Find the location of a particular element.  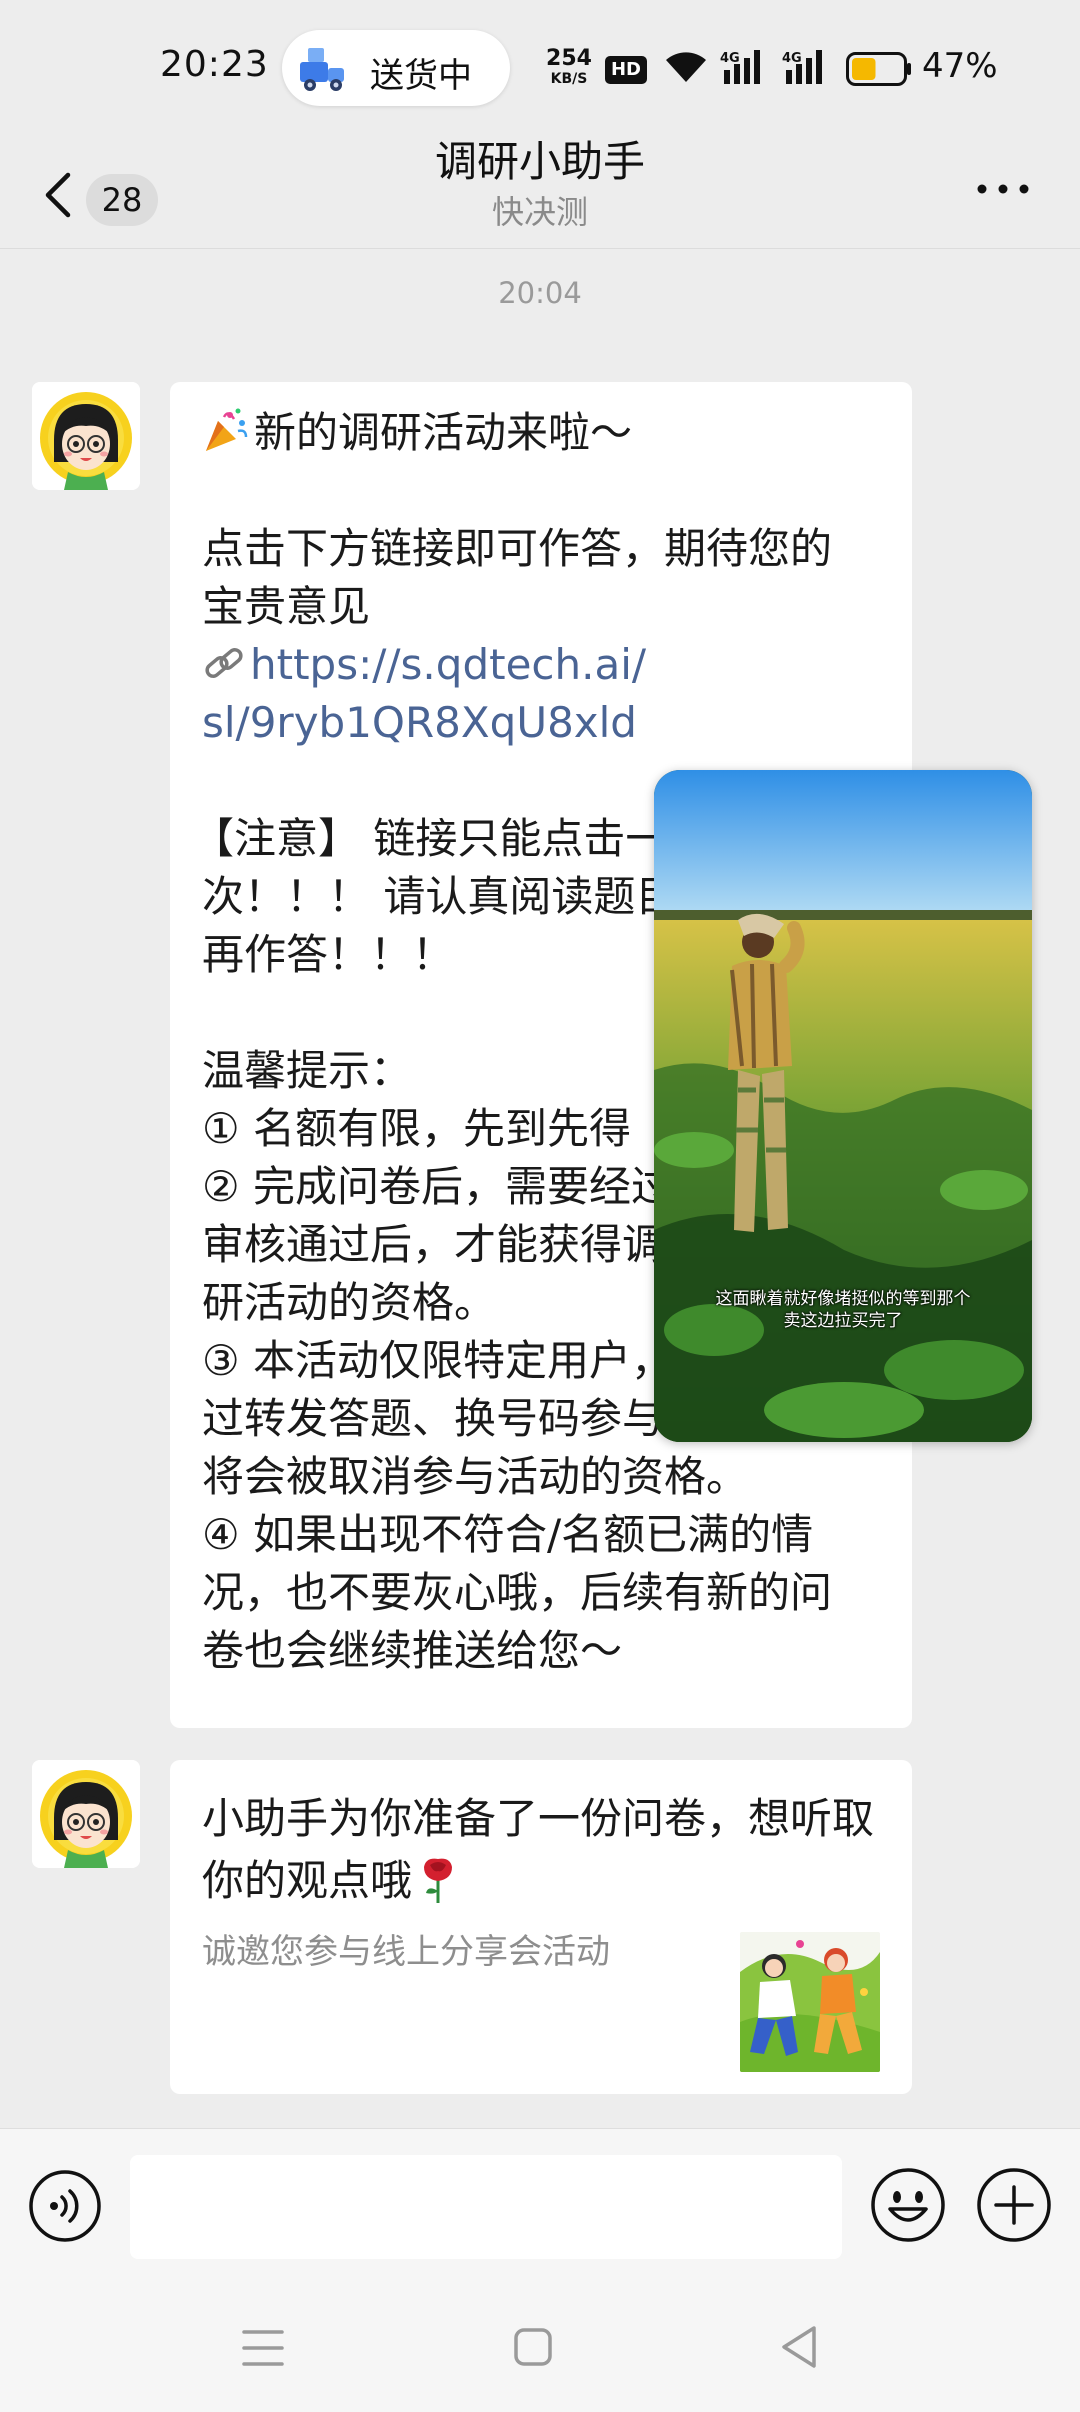

message-line: 宝贵意见 is located at coordinates (286, 606).